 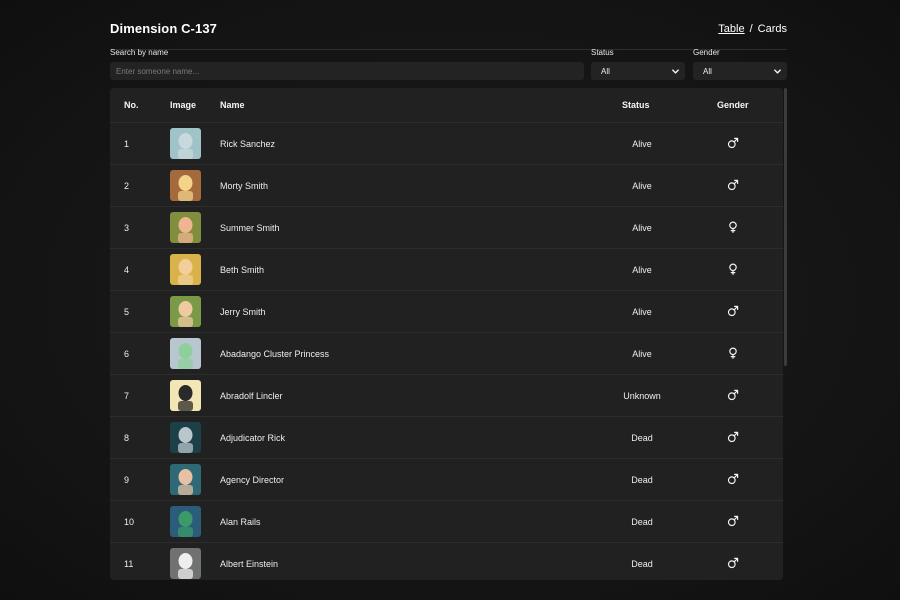 What do you see at coordinates (446, 144) in the screenshot?
I see `table-row: 1 Rick Sanchez Alive` at bounding box center [446, 144].